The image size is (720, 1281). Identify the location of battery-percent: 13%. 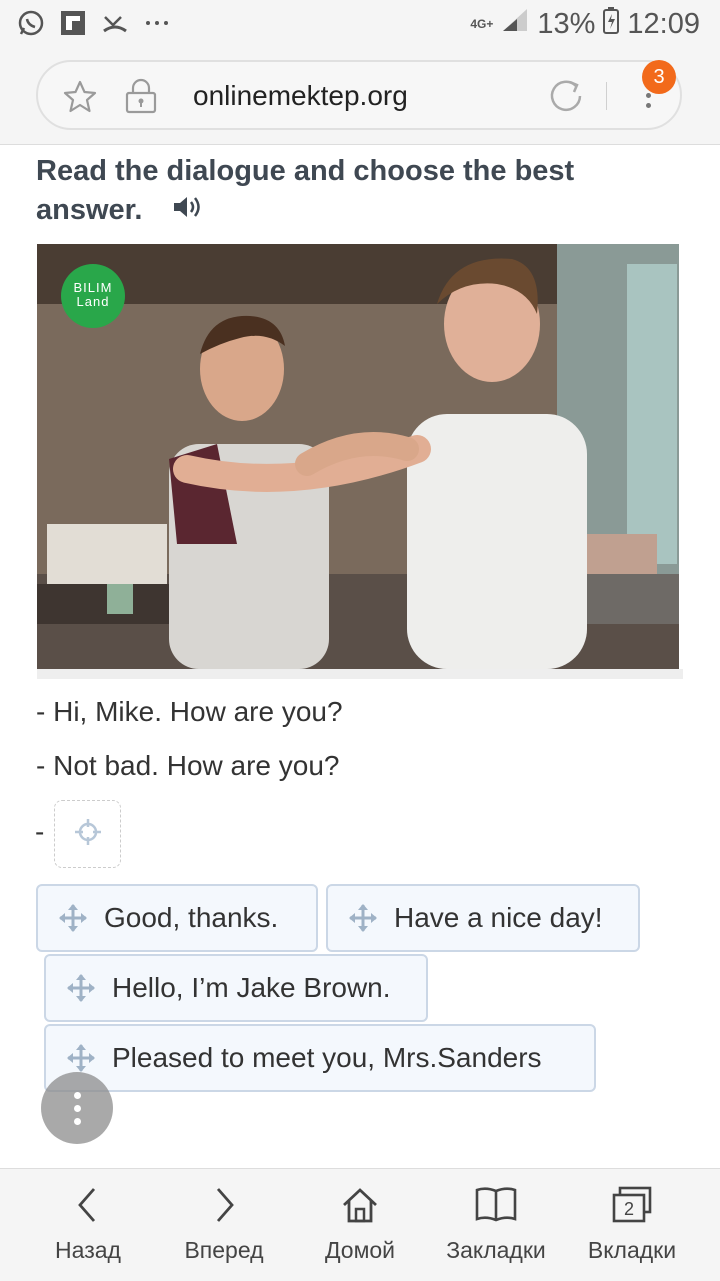
(566, 23).